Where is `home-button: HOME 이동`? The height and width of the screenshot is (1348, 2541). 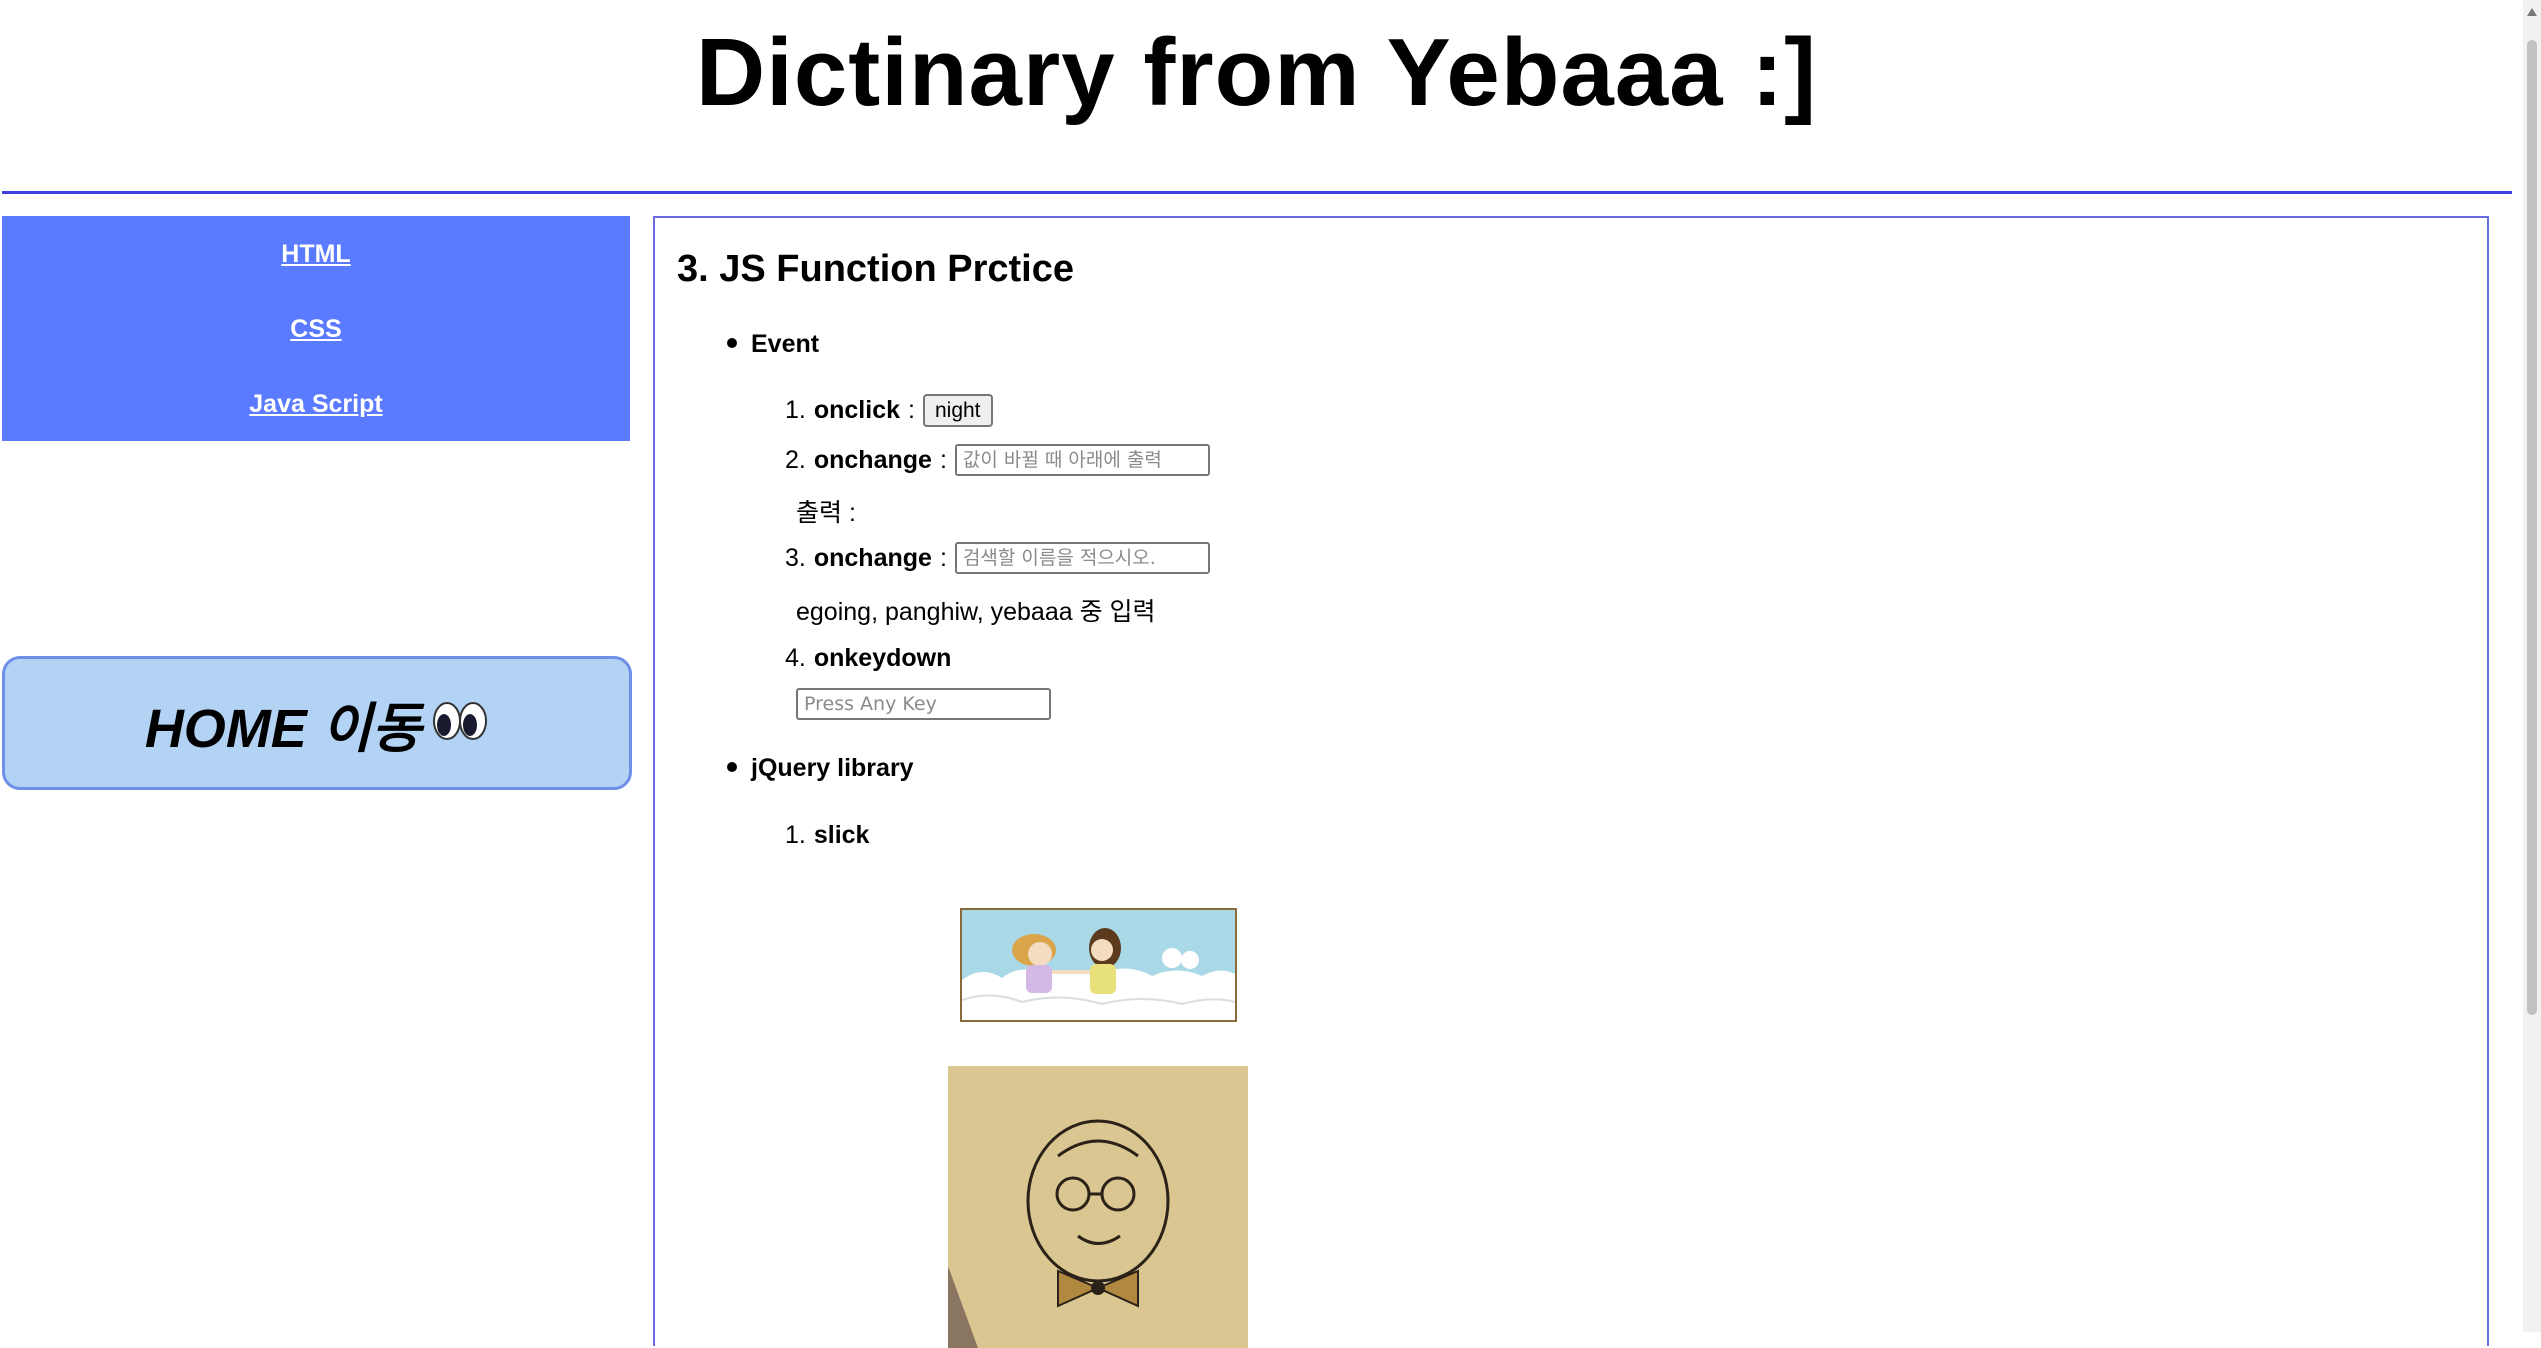 home-button: HOME 이동 is located at coordinates (317, 723).